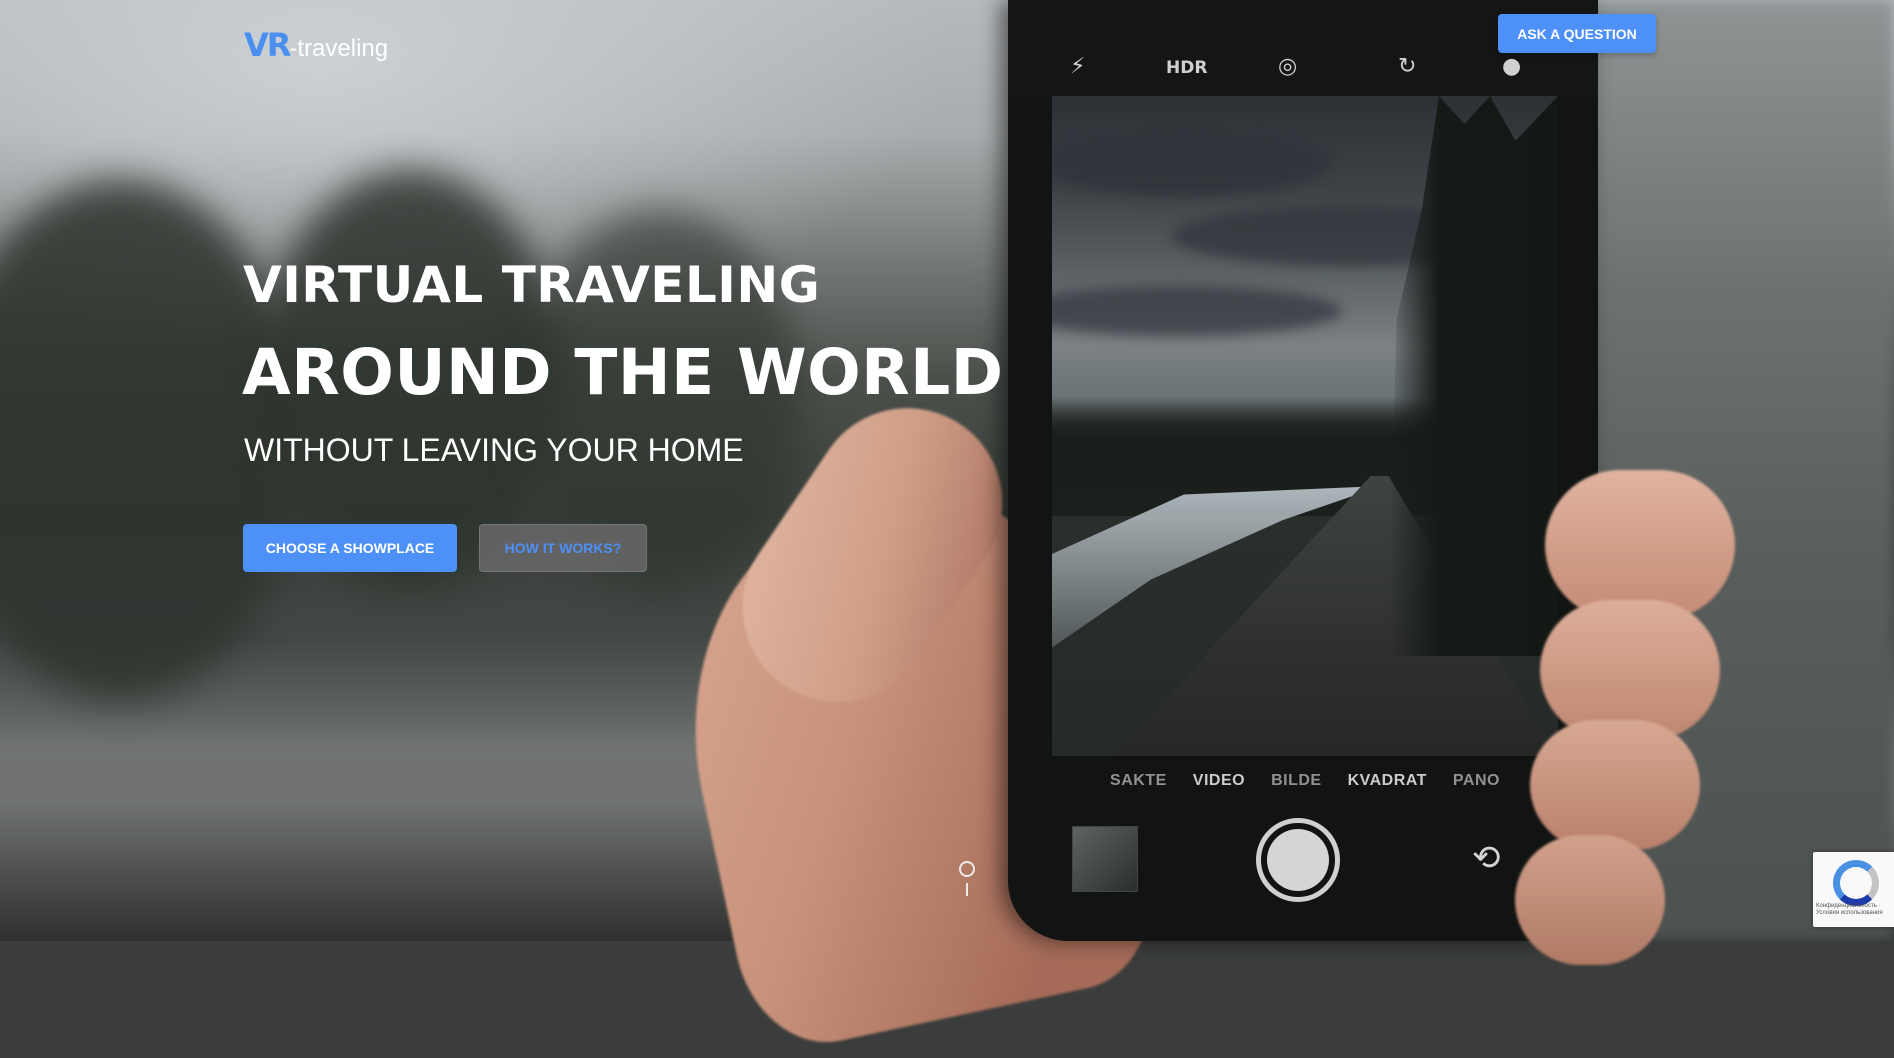  I want to click on mode-video: VIDEO, so click(1219, 780).